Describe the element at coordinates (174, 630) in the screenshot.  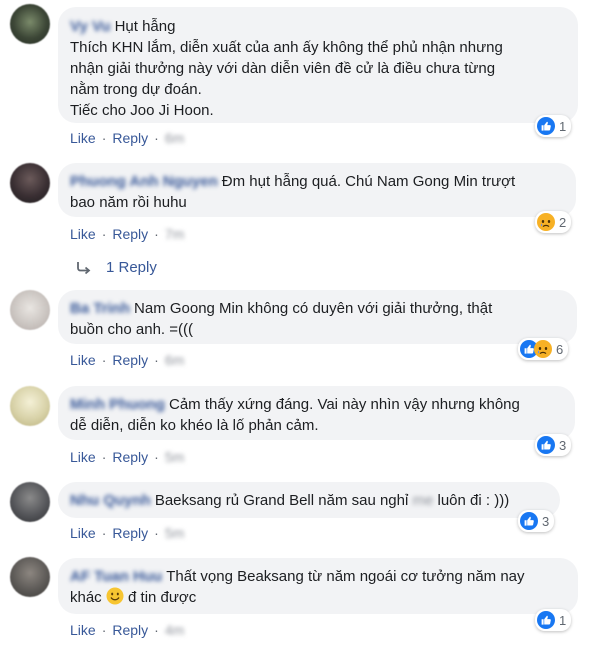
I see `timestamp: 4m` at that location.